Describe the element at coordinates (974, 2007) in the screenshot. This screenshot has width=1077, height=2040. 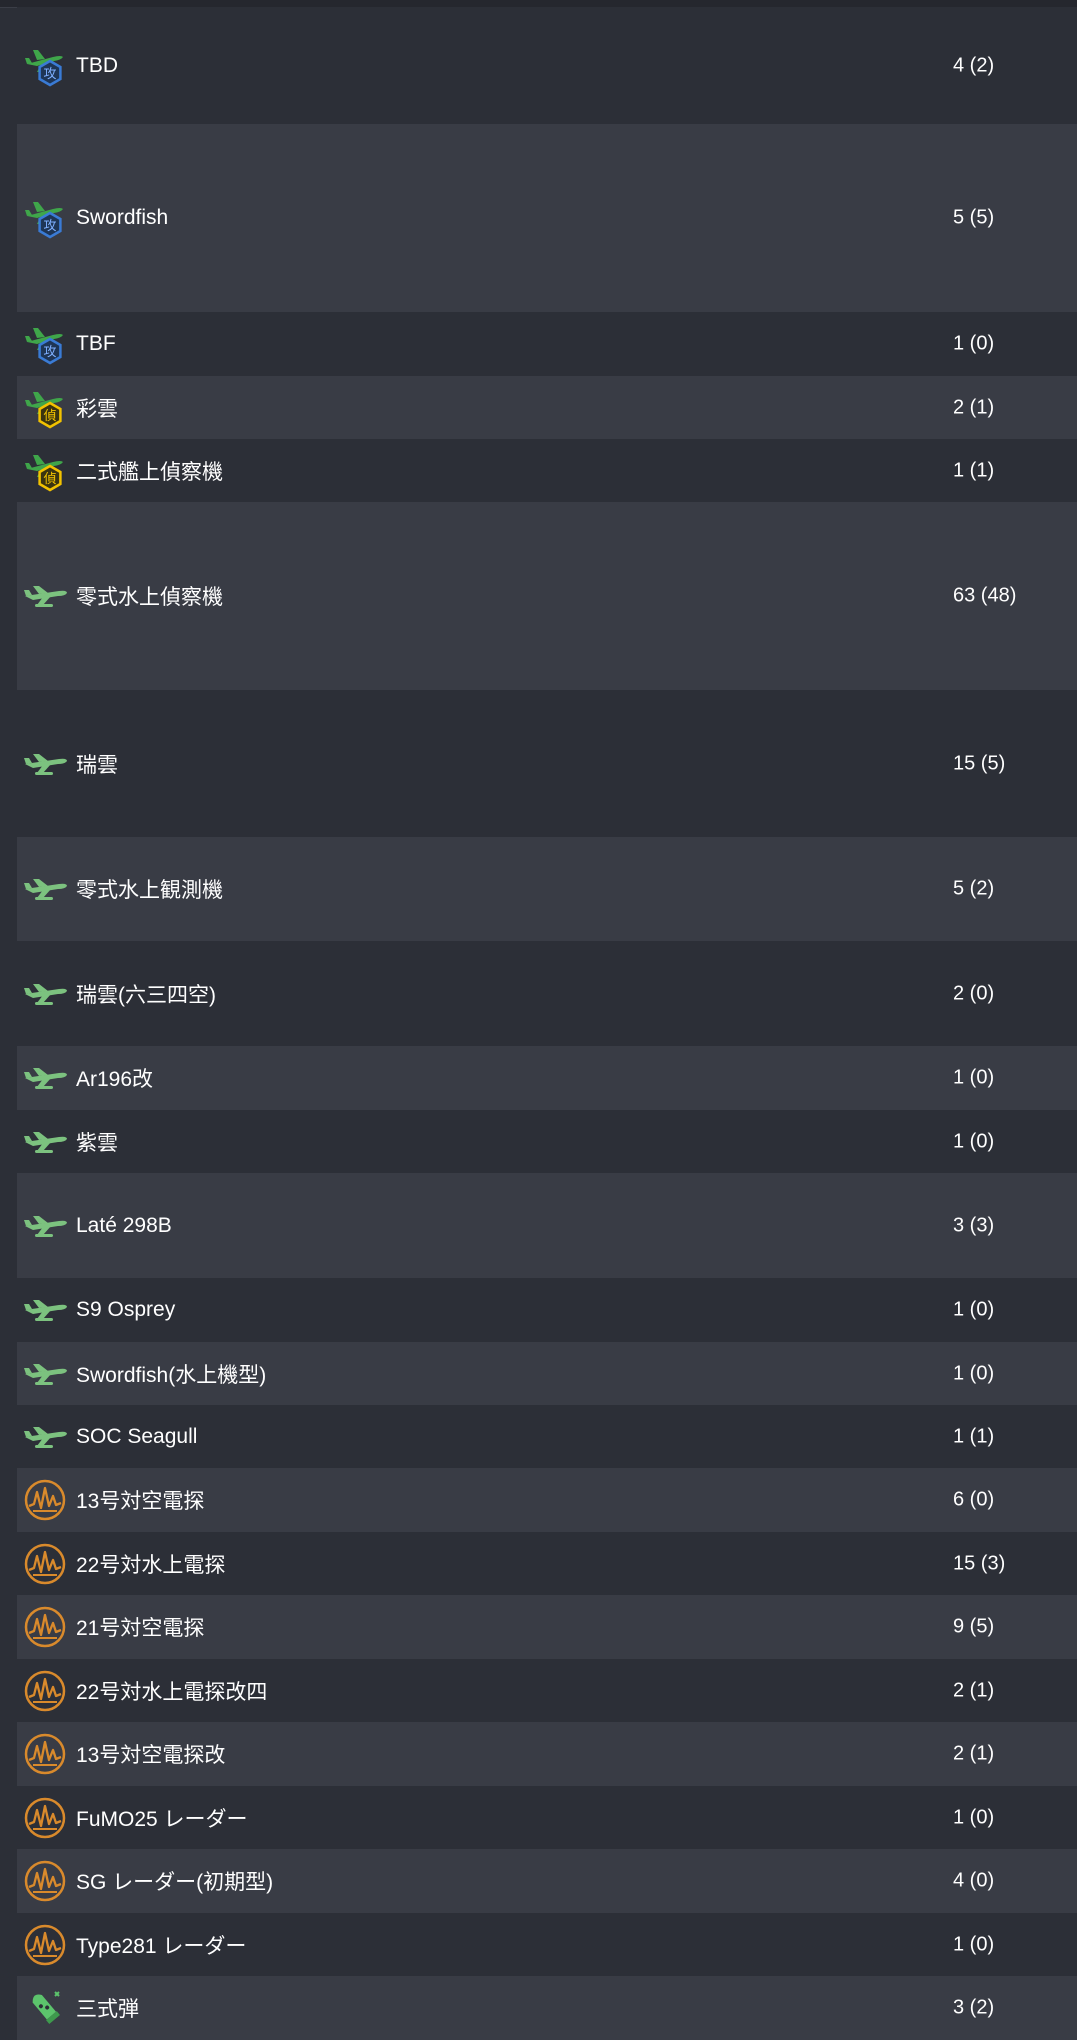
I see `equipment-count: 3 (2)` at that location.